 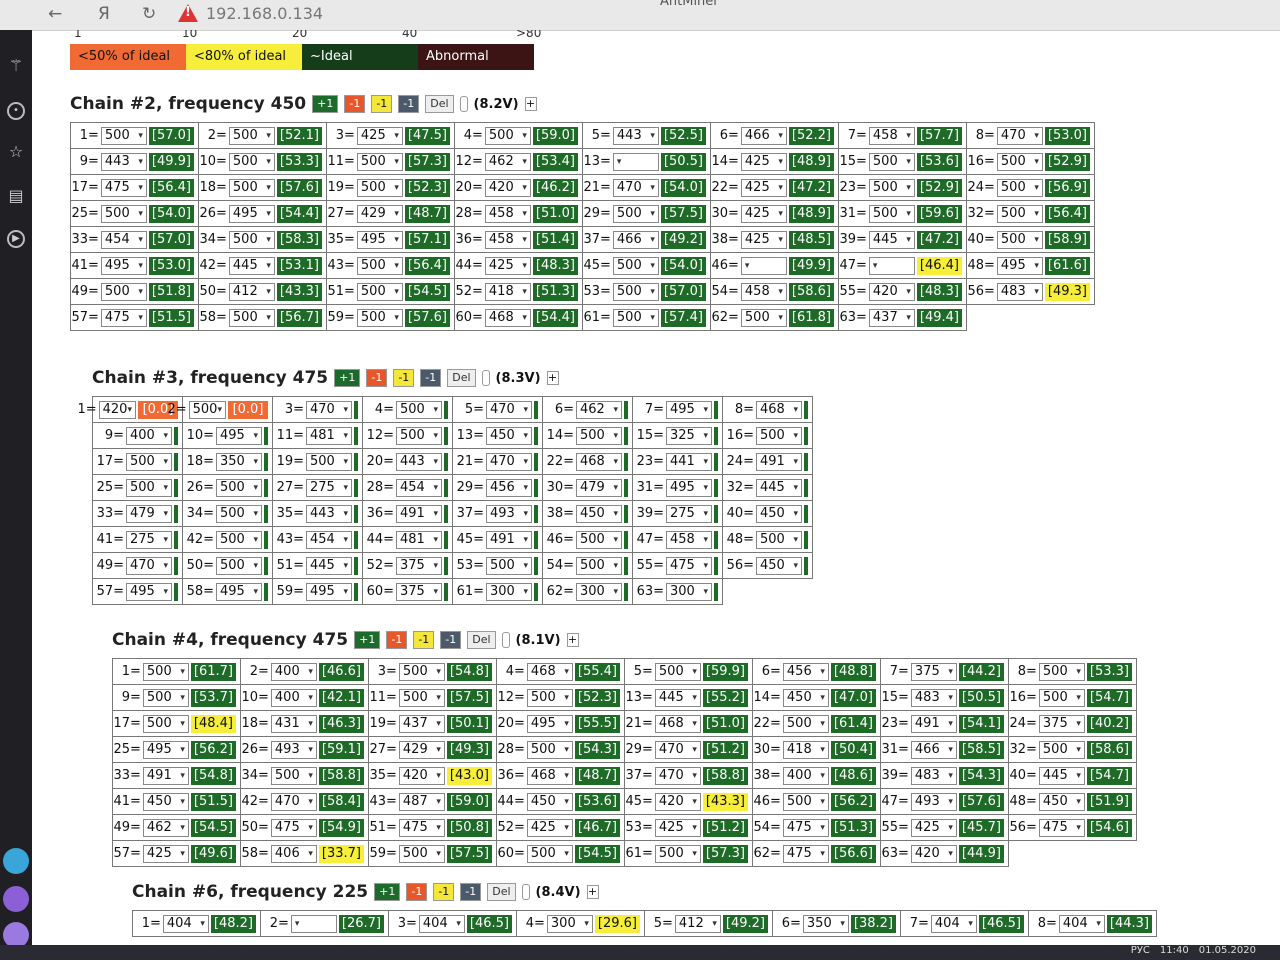 What do you see at coordinates (525, 892) in the screenshot?
I see `voltage-toggle` at bounding box center [525, 892].